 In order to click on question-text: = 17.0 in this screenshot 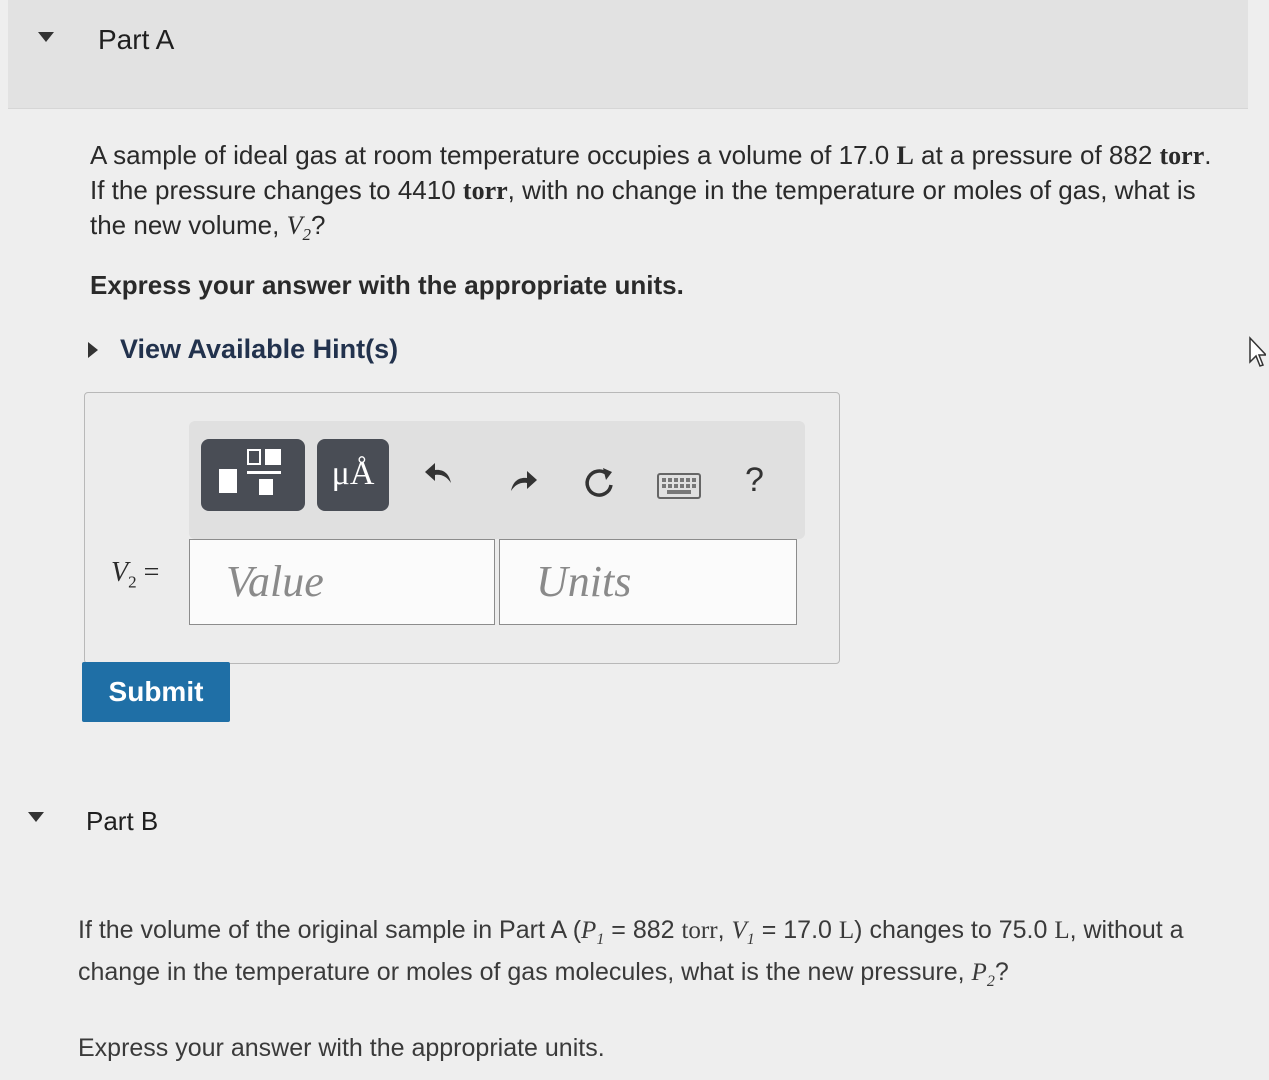, I will do `click(796, 930)`.